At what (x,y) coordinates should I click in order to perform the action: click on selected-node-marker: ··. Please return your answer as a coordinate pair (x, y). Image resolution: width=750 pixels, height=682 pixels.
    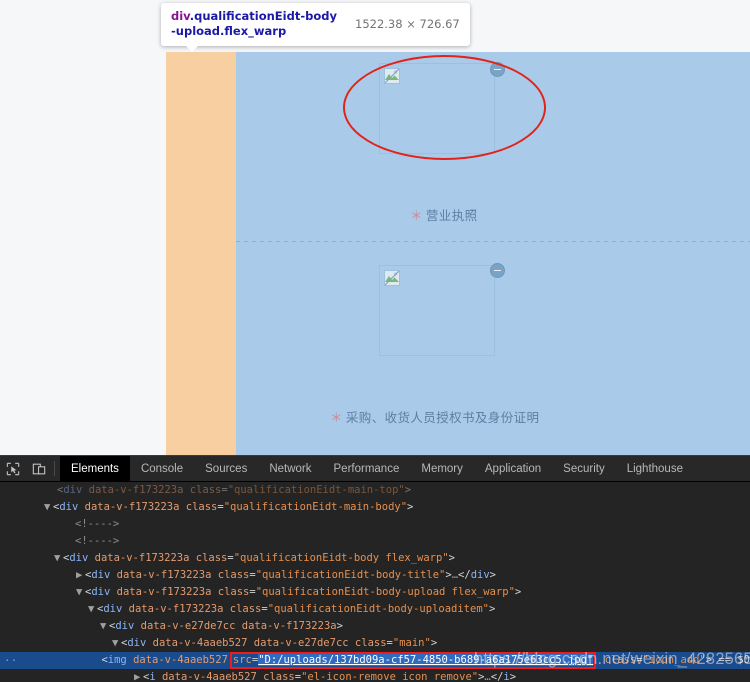
    Looking at the image, I should click on (11, 660).